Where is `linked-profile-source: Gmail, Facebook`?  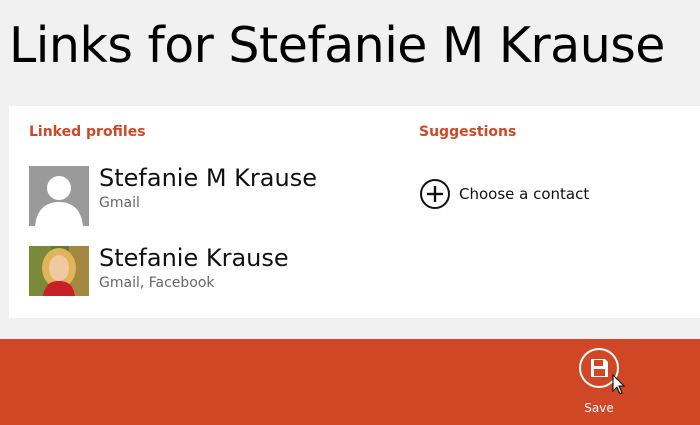
linked-profile-source: Gmail, Facebook is located at coordinates (157, 283).